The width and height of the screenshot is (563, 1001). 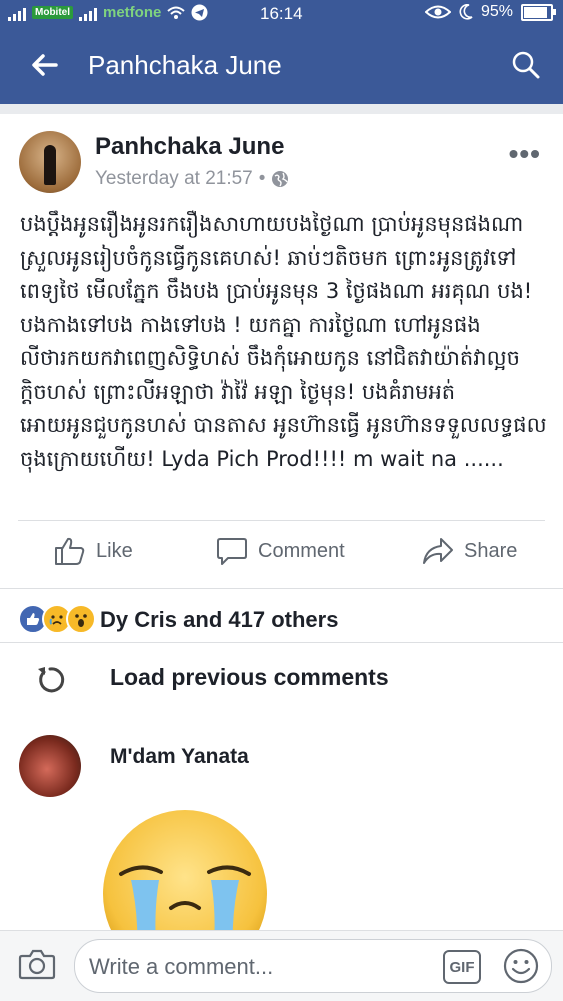 What do you see at coordinates (70, 551) in the screenshot?
I see `like-icon` at bounding box center [70, 551].